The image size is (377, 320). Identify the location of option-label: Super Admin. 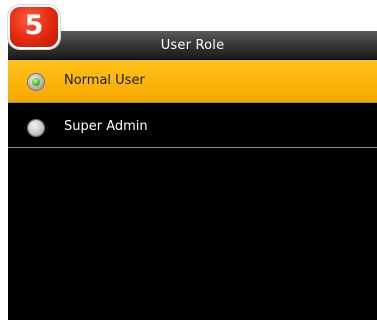
(106, 126).